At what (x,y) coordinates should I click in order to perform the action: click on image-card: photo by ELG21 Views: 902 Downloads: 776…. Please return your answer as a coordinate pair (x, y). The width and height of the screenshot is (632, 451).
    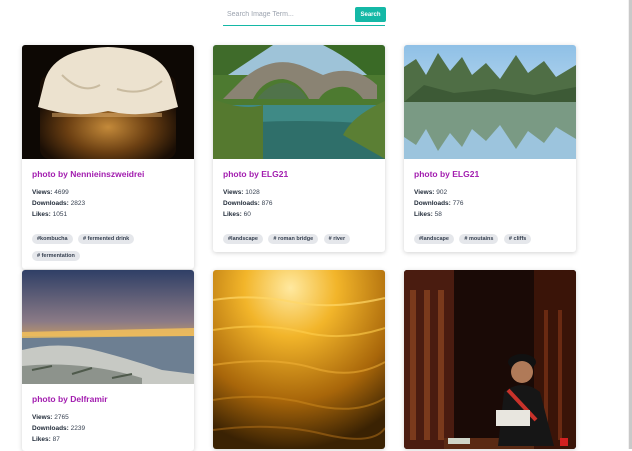
    Looking at the image, I should click on (490, 148).